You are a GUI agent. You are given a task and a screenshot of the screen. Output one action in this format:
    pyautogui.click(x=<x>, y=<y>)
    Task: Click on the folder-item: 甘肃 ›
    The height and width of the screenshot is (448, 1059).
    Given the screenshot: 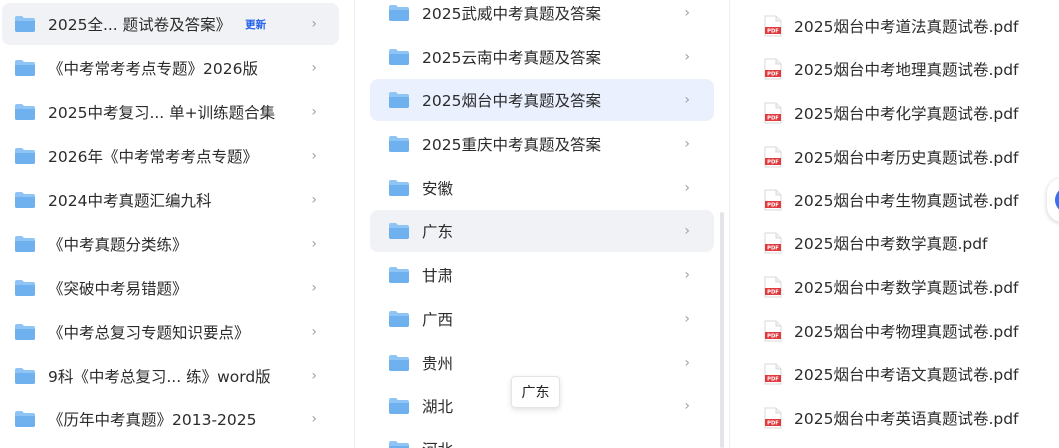 What is the action you would take?
    pyautogui.click(x=542, y=275)
    